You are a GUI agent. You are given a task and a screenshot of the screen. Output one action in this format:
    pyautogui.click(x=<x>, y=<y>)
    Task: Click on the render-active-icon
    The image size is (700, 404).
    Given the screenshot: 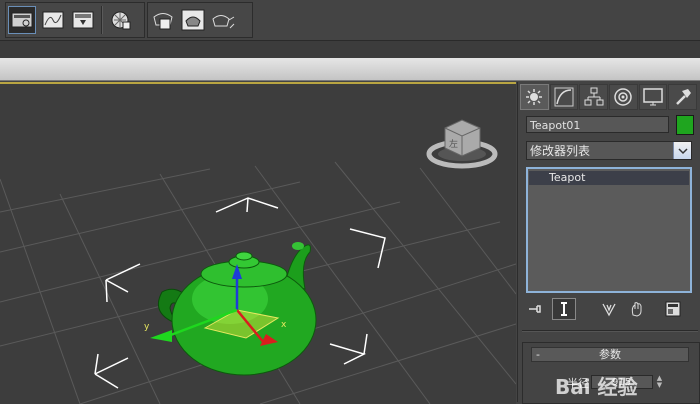 What is the action you would take?
    pyautogui.click(x=223, y=22)
    